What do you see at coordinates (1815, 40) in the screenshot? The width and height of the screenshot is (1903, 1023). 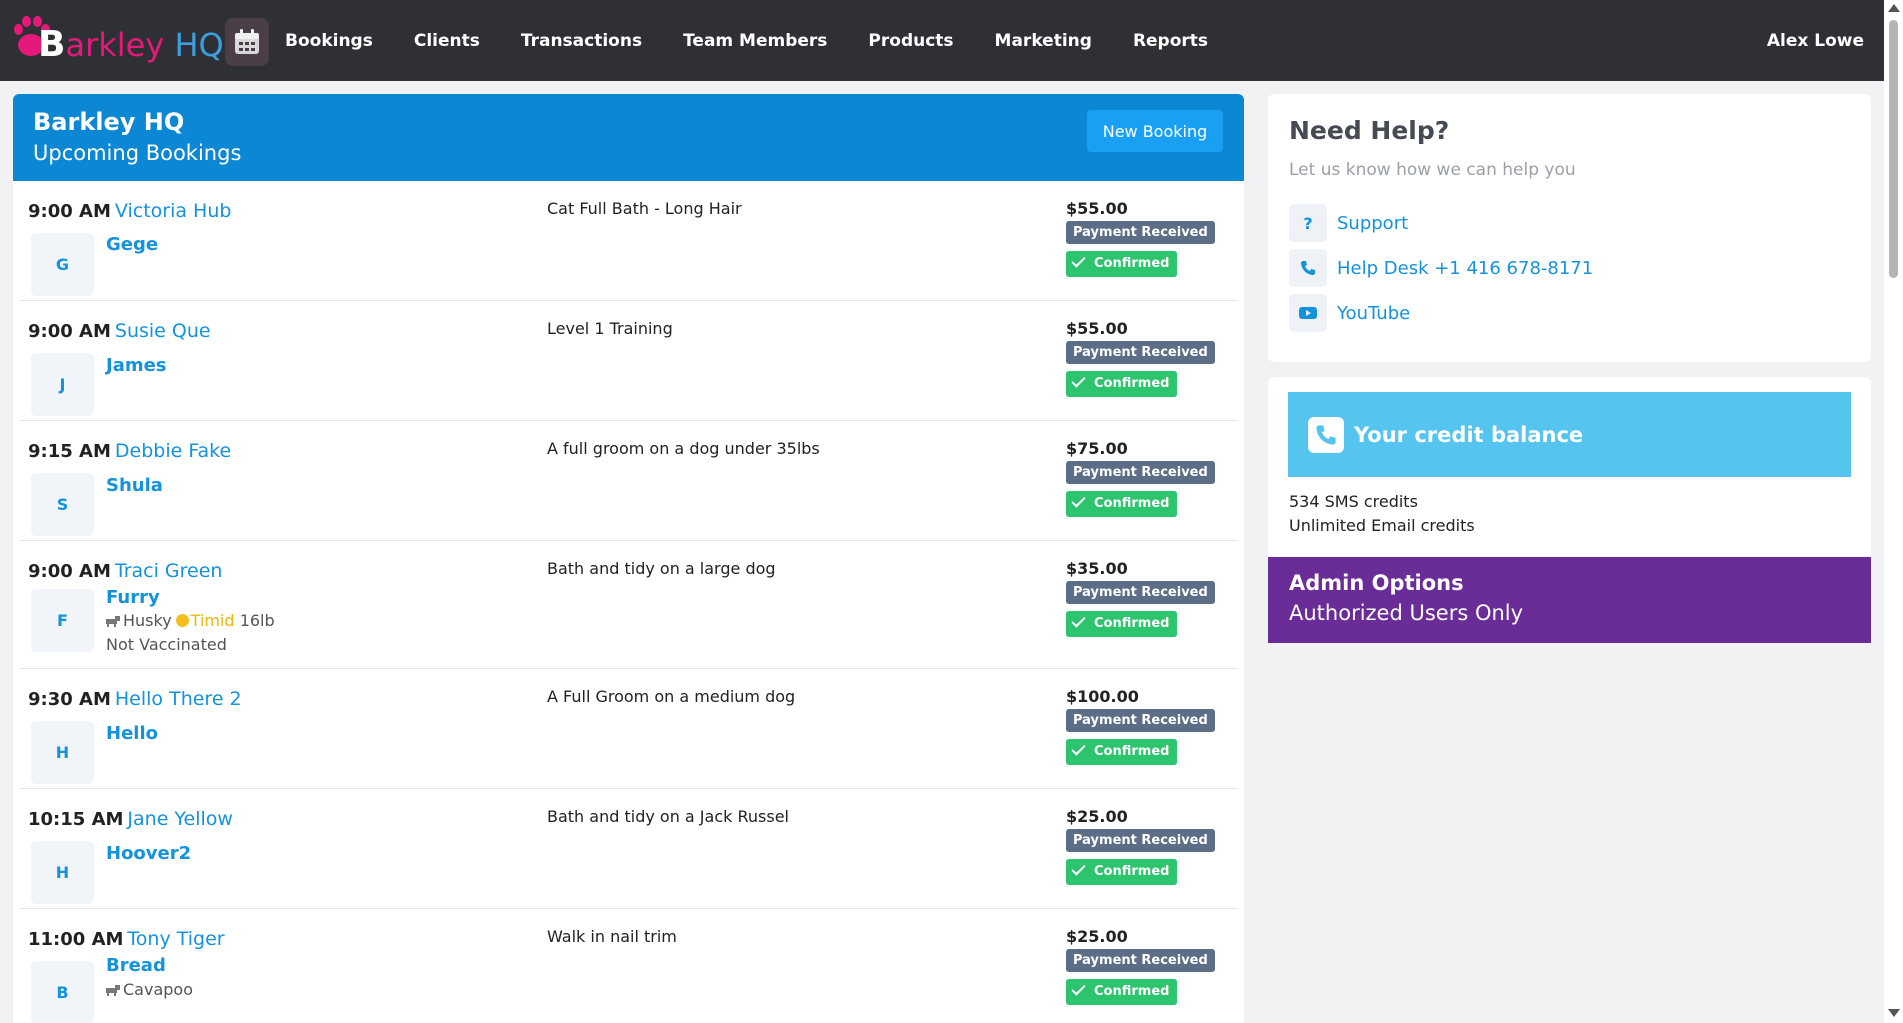 I see `user-menu: Alex Lowe` at bounding box center [1815, 40].